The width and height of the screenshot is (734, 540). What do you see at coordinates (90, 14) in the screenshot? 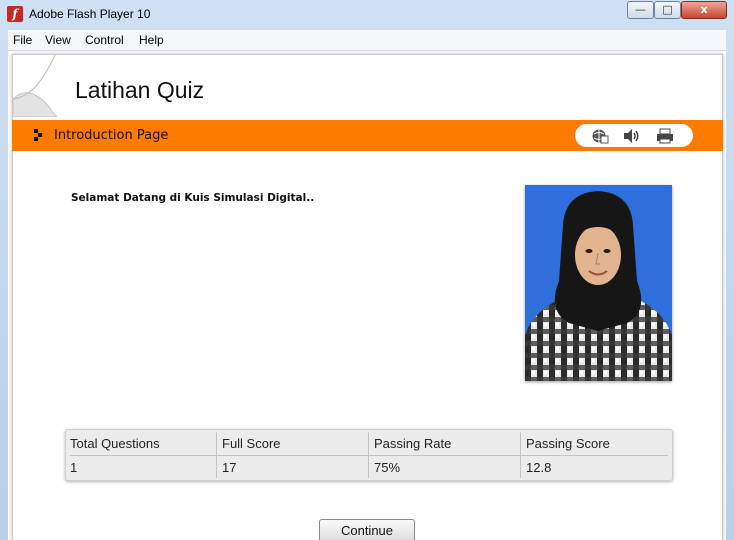
I see `window-title: Adobe Flash Player 10` at bounding box center [90, 14].